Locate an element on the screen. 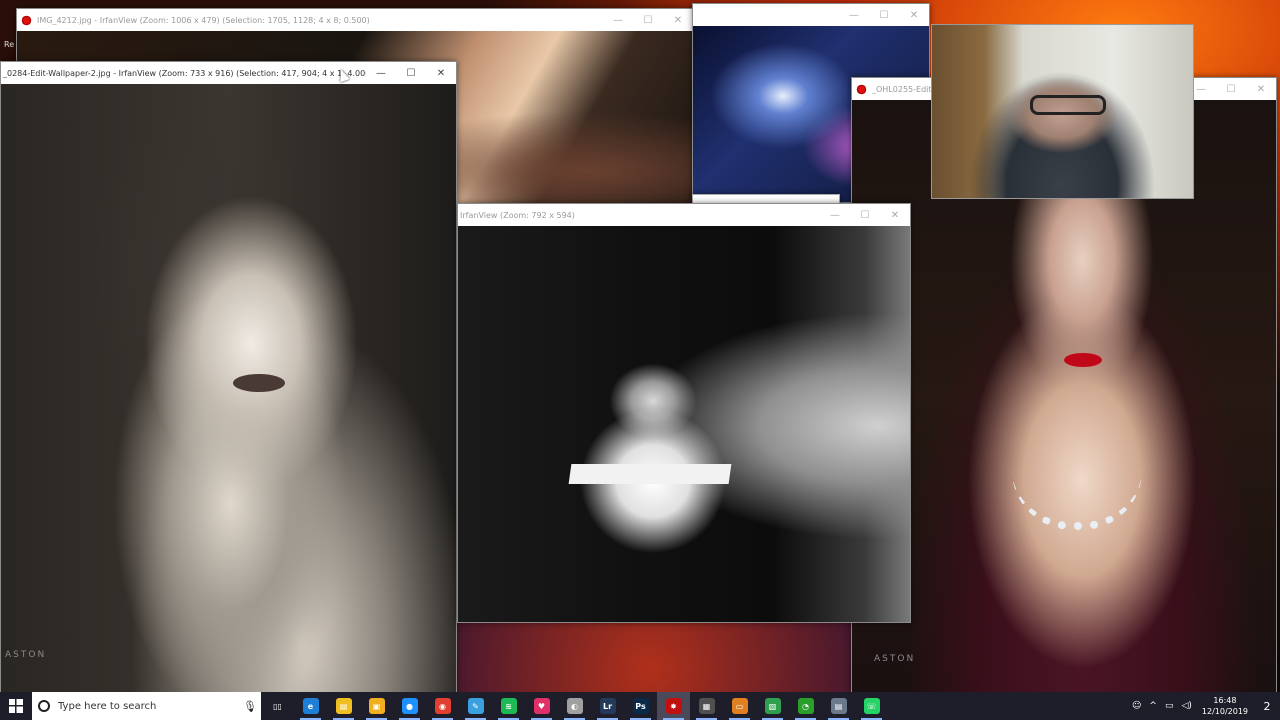  task-view-icon: ▯▯ is located at coordinates (277, 706).